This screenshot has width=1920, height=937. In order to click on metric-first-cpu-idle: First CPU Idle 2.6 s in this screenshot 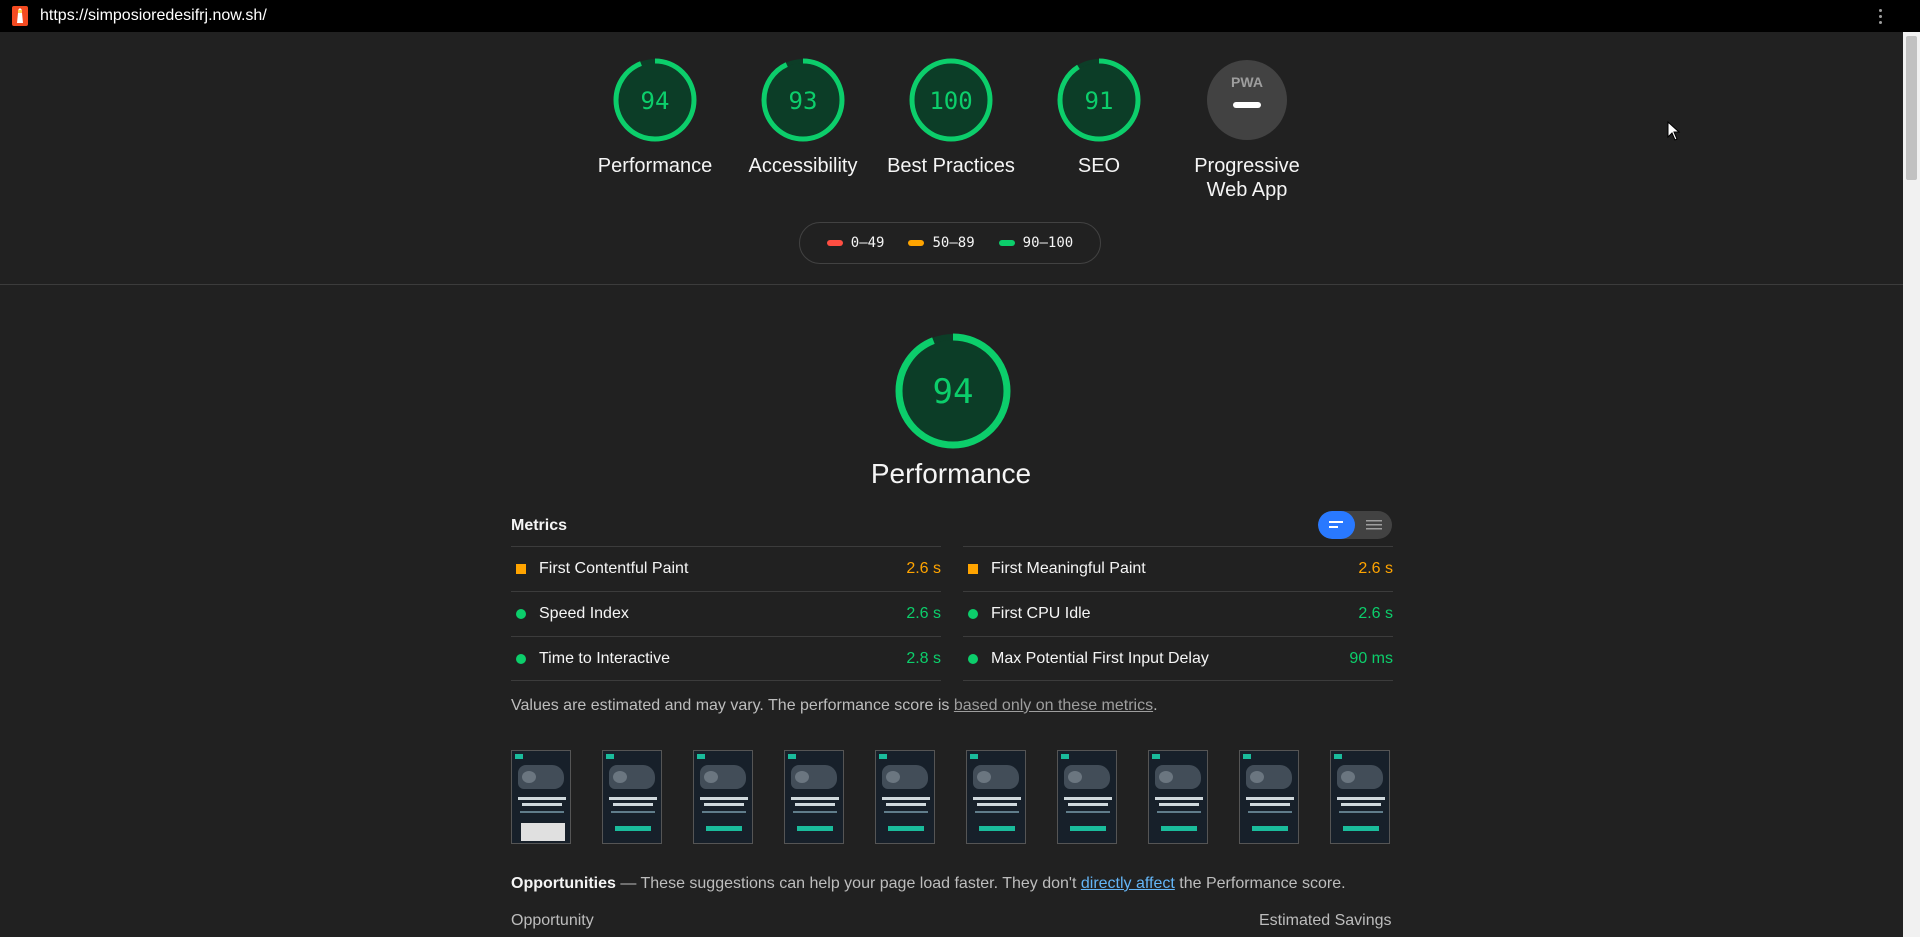, I will do `click(1178, 613)`.